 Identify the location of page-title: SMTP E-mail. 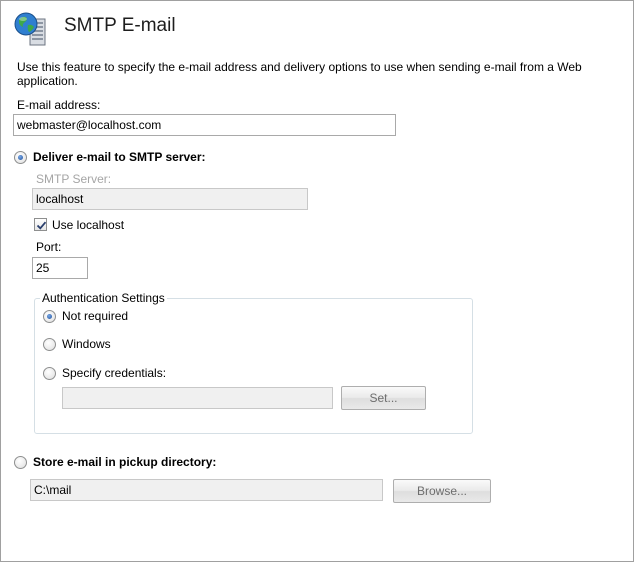
(120, 25).